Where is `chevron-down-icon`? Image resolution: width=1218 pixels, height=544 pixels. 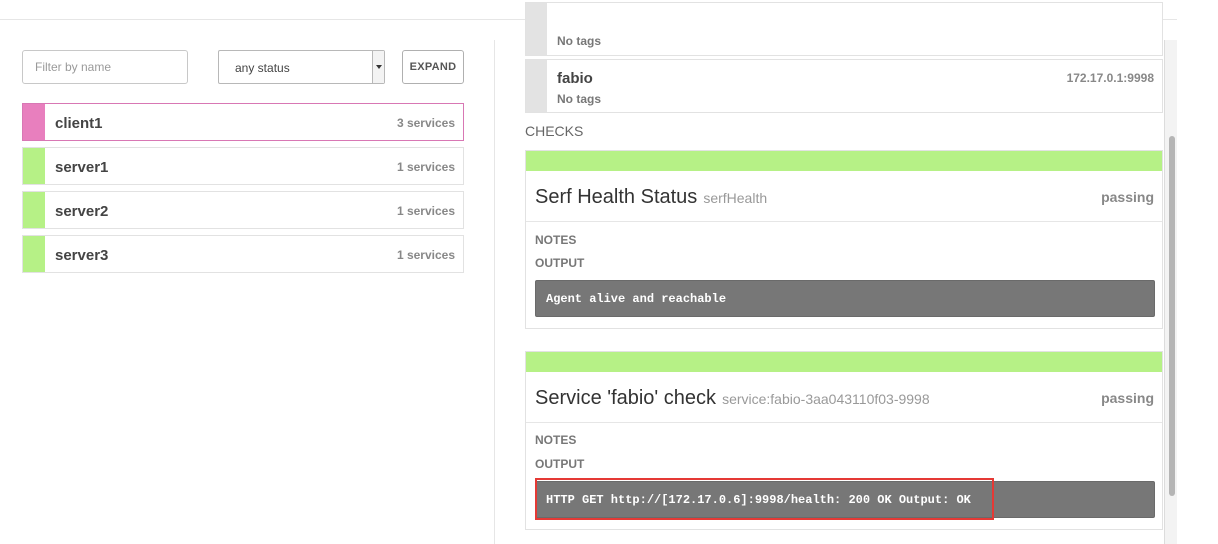 chevron-down-icon is located at coordinates (379, 67).